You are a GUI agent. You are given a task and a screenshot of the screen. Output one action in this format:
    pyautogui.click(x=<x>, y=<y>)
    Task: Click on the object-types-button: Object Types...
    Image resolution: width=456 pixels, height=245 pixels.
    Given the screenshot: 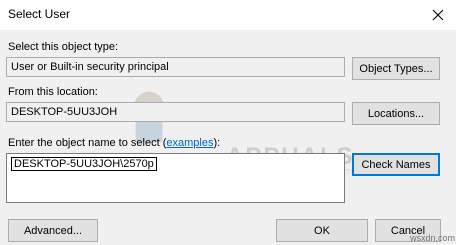 What is the action you would take?
    pyautogui.click(x=396, y=68)
    